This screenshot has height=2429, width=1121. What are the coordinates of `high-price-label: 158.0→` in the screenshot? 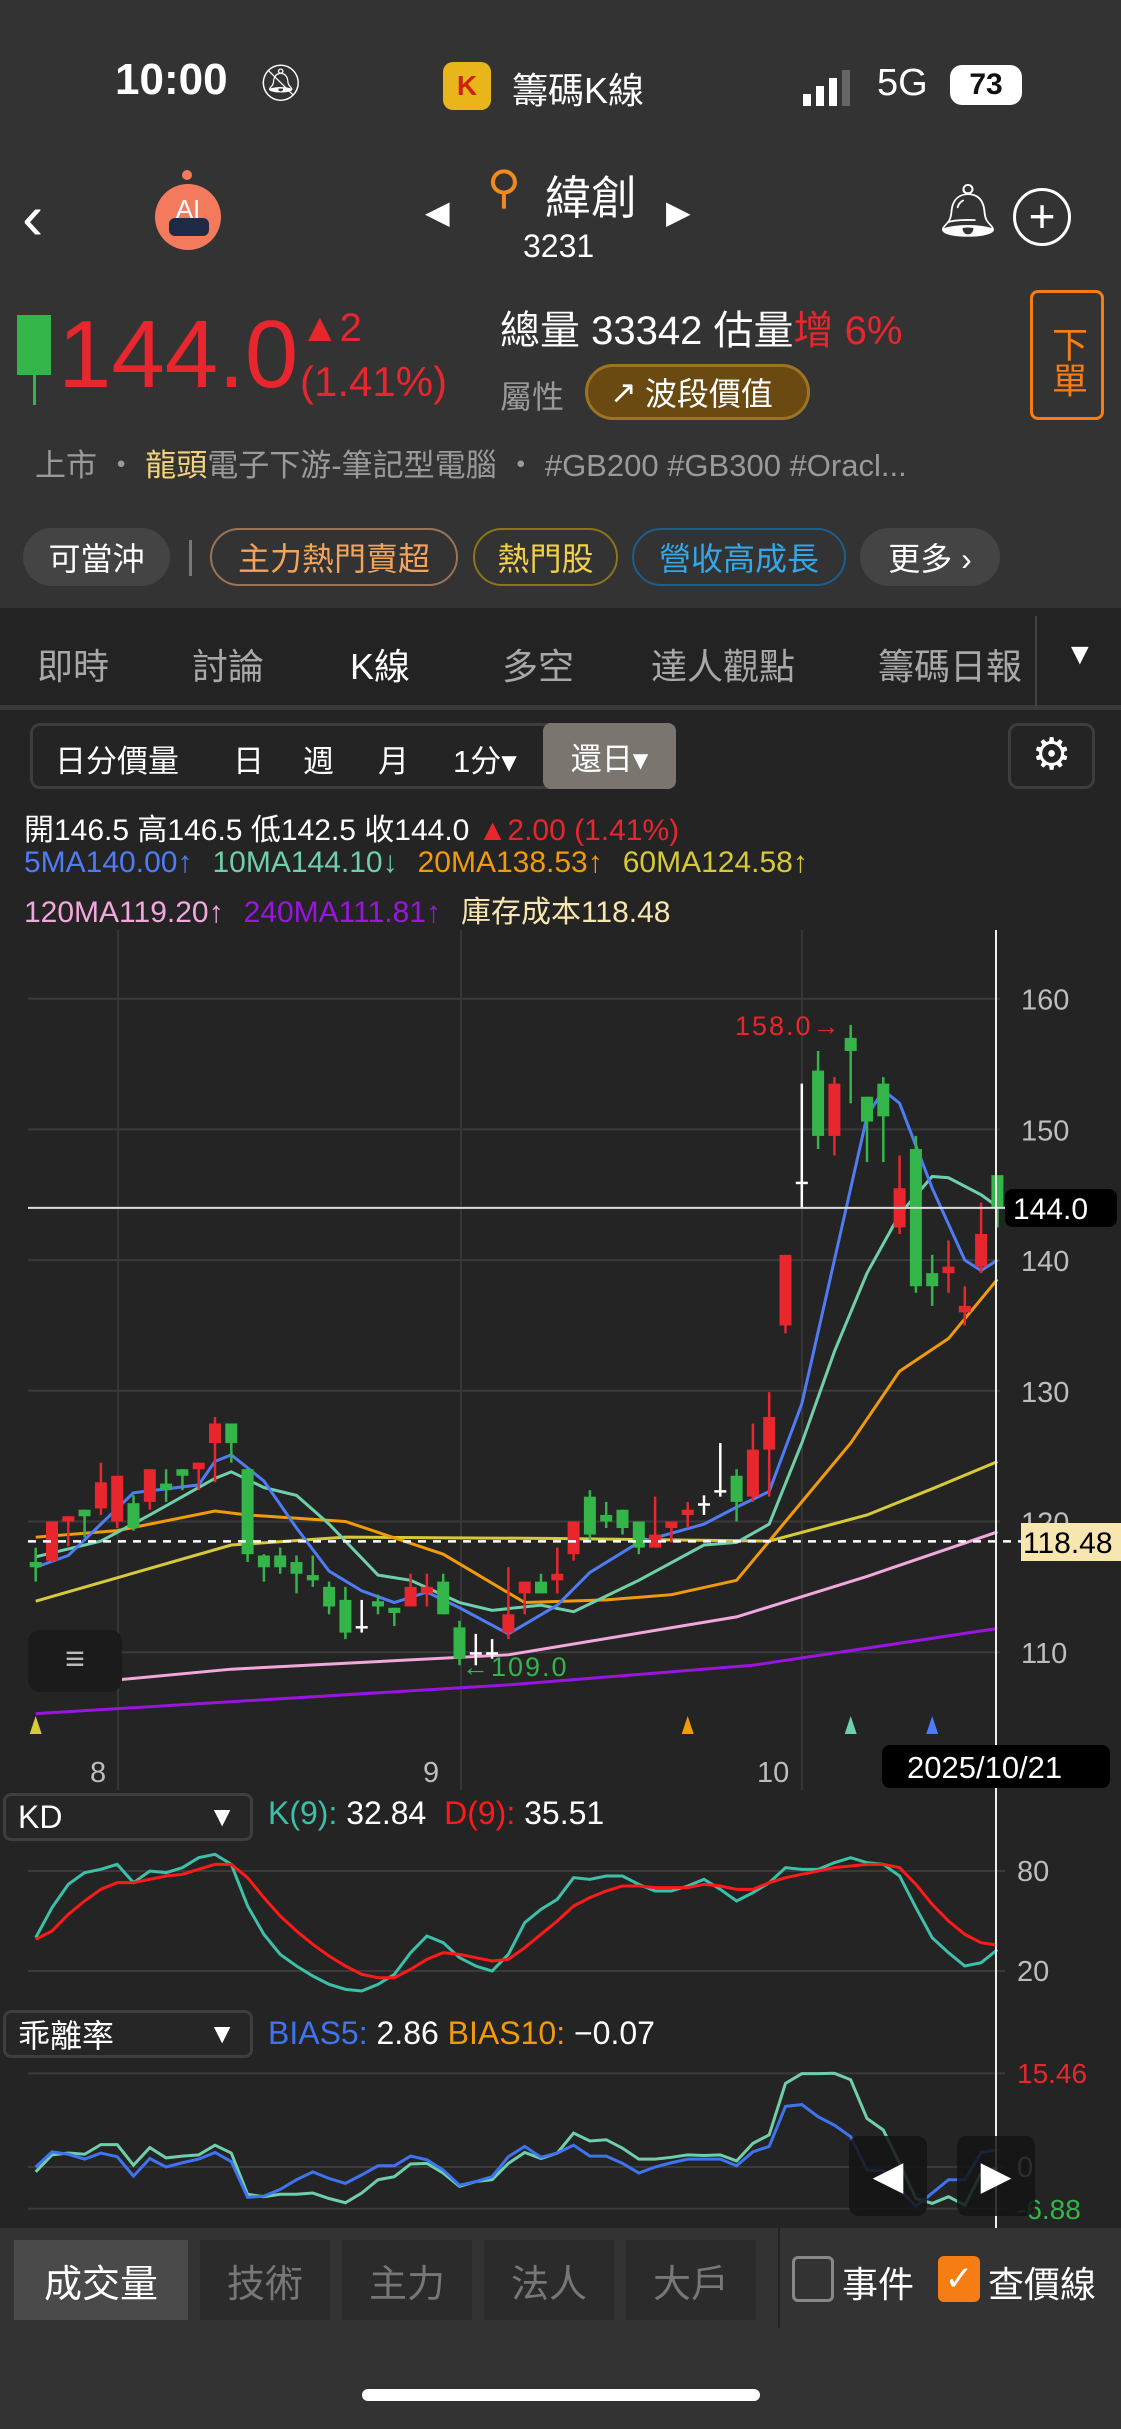 It's located at (788, 1026).